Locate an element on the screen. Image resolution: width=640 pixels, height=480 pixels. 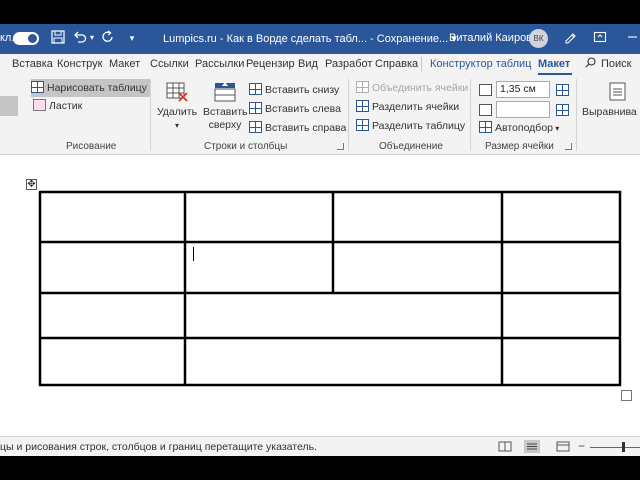
insert-right-button: Вставить справа is located at coordinates (297, 128).